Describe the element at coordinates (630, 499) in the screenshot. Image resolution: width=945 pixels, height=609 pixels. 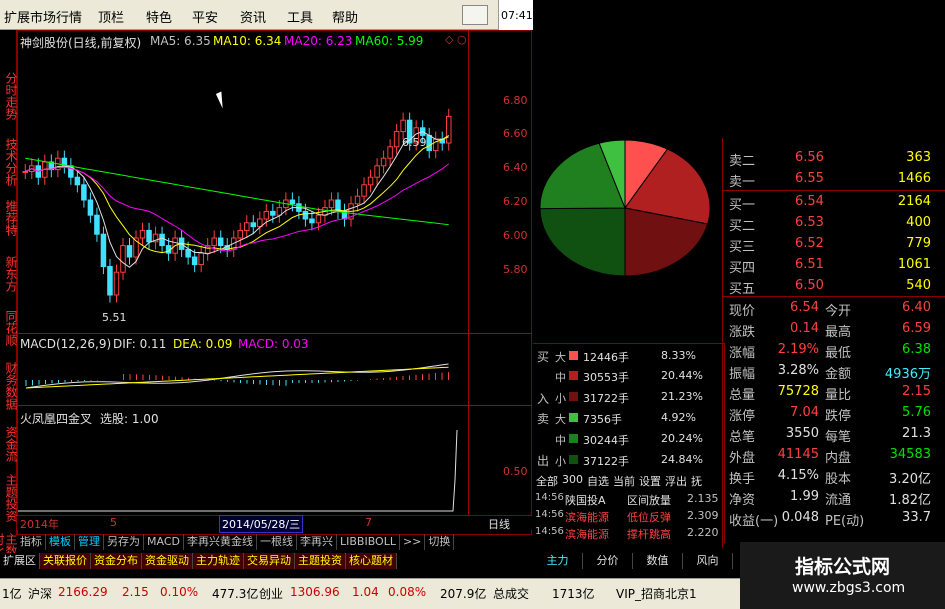
I see `news-row: 14:56 陕国投A 区间放量 2.135` at that location.